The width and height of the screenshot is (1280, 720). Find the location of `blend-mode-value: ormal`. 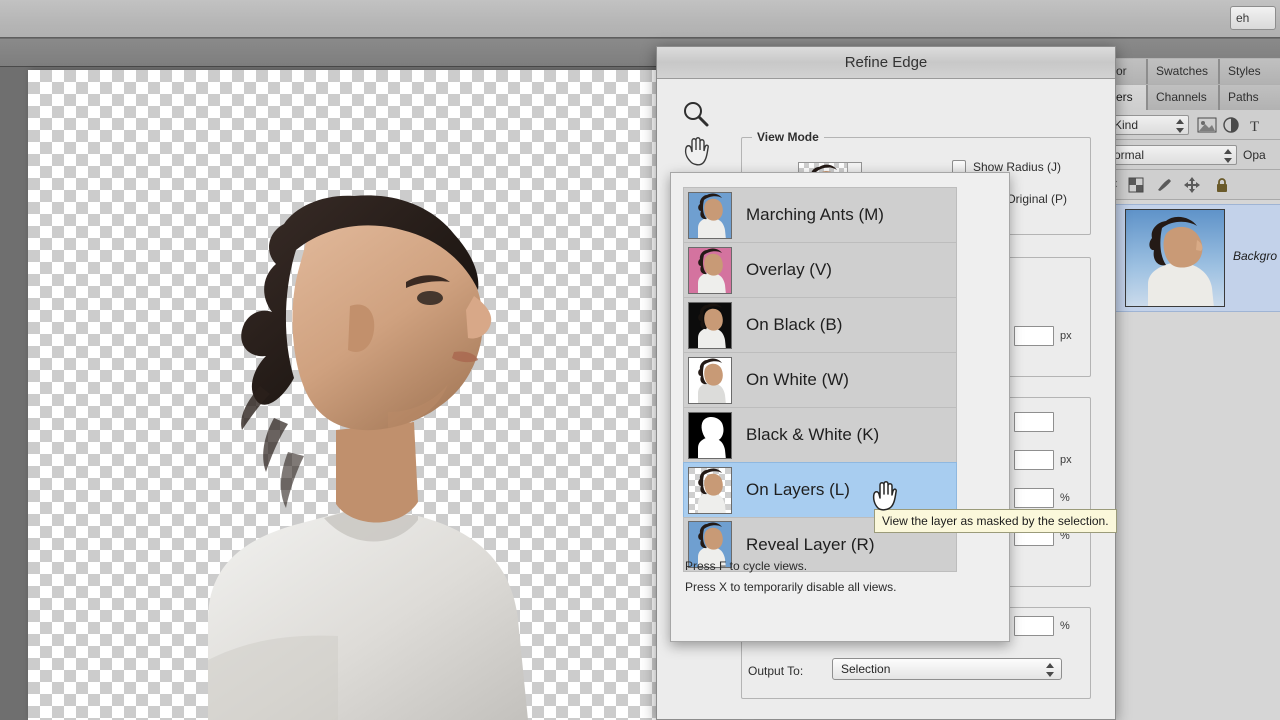

blend-mode-value: ormal is located at coordinates (1129, 155).